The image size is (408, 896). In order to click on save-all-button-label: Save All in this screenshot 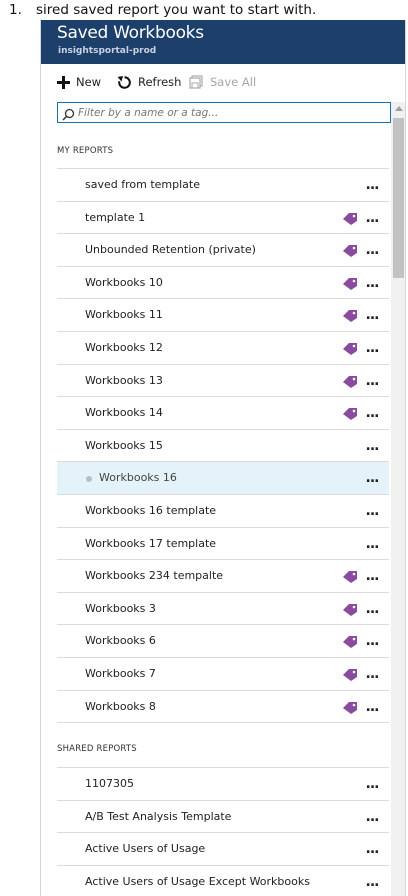, I will do `click(233, 82)`.